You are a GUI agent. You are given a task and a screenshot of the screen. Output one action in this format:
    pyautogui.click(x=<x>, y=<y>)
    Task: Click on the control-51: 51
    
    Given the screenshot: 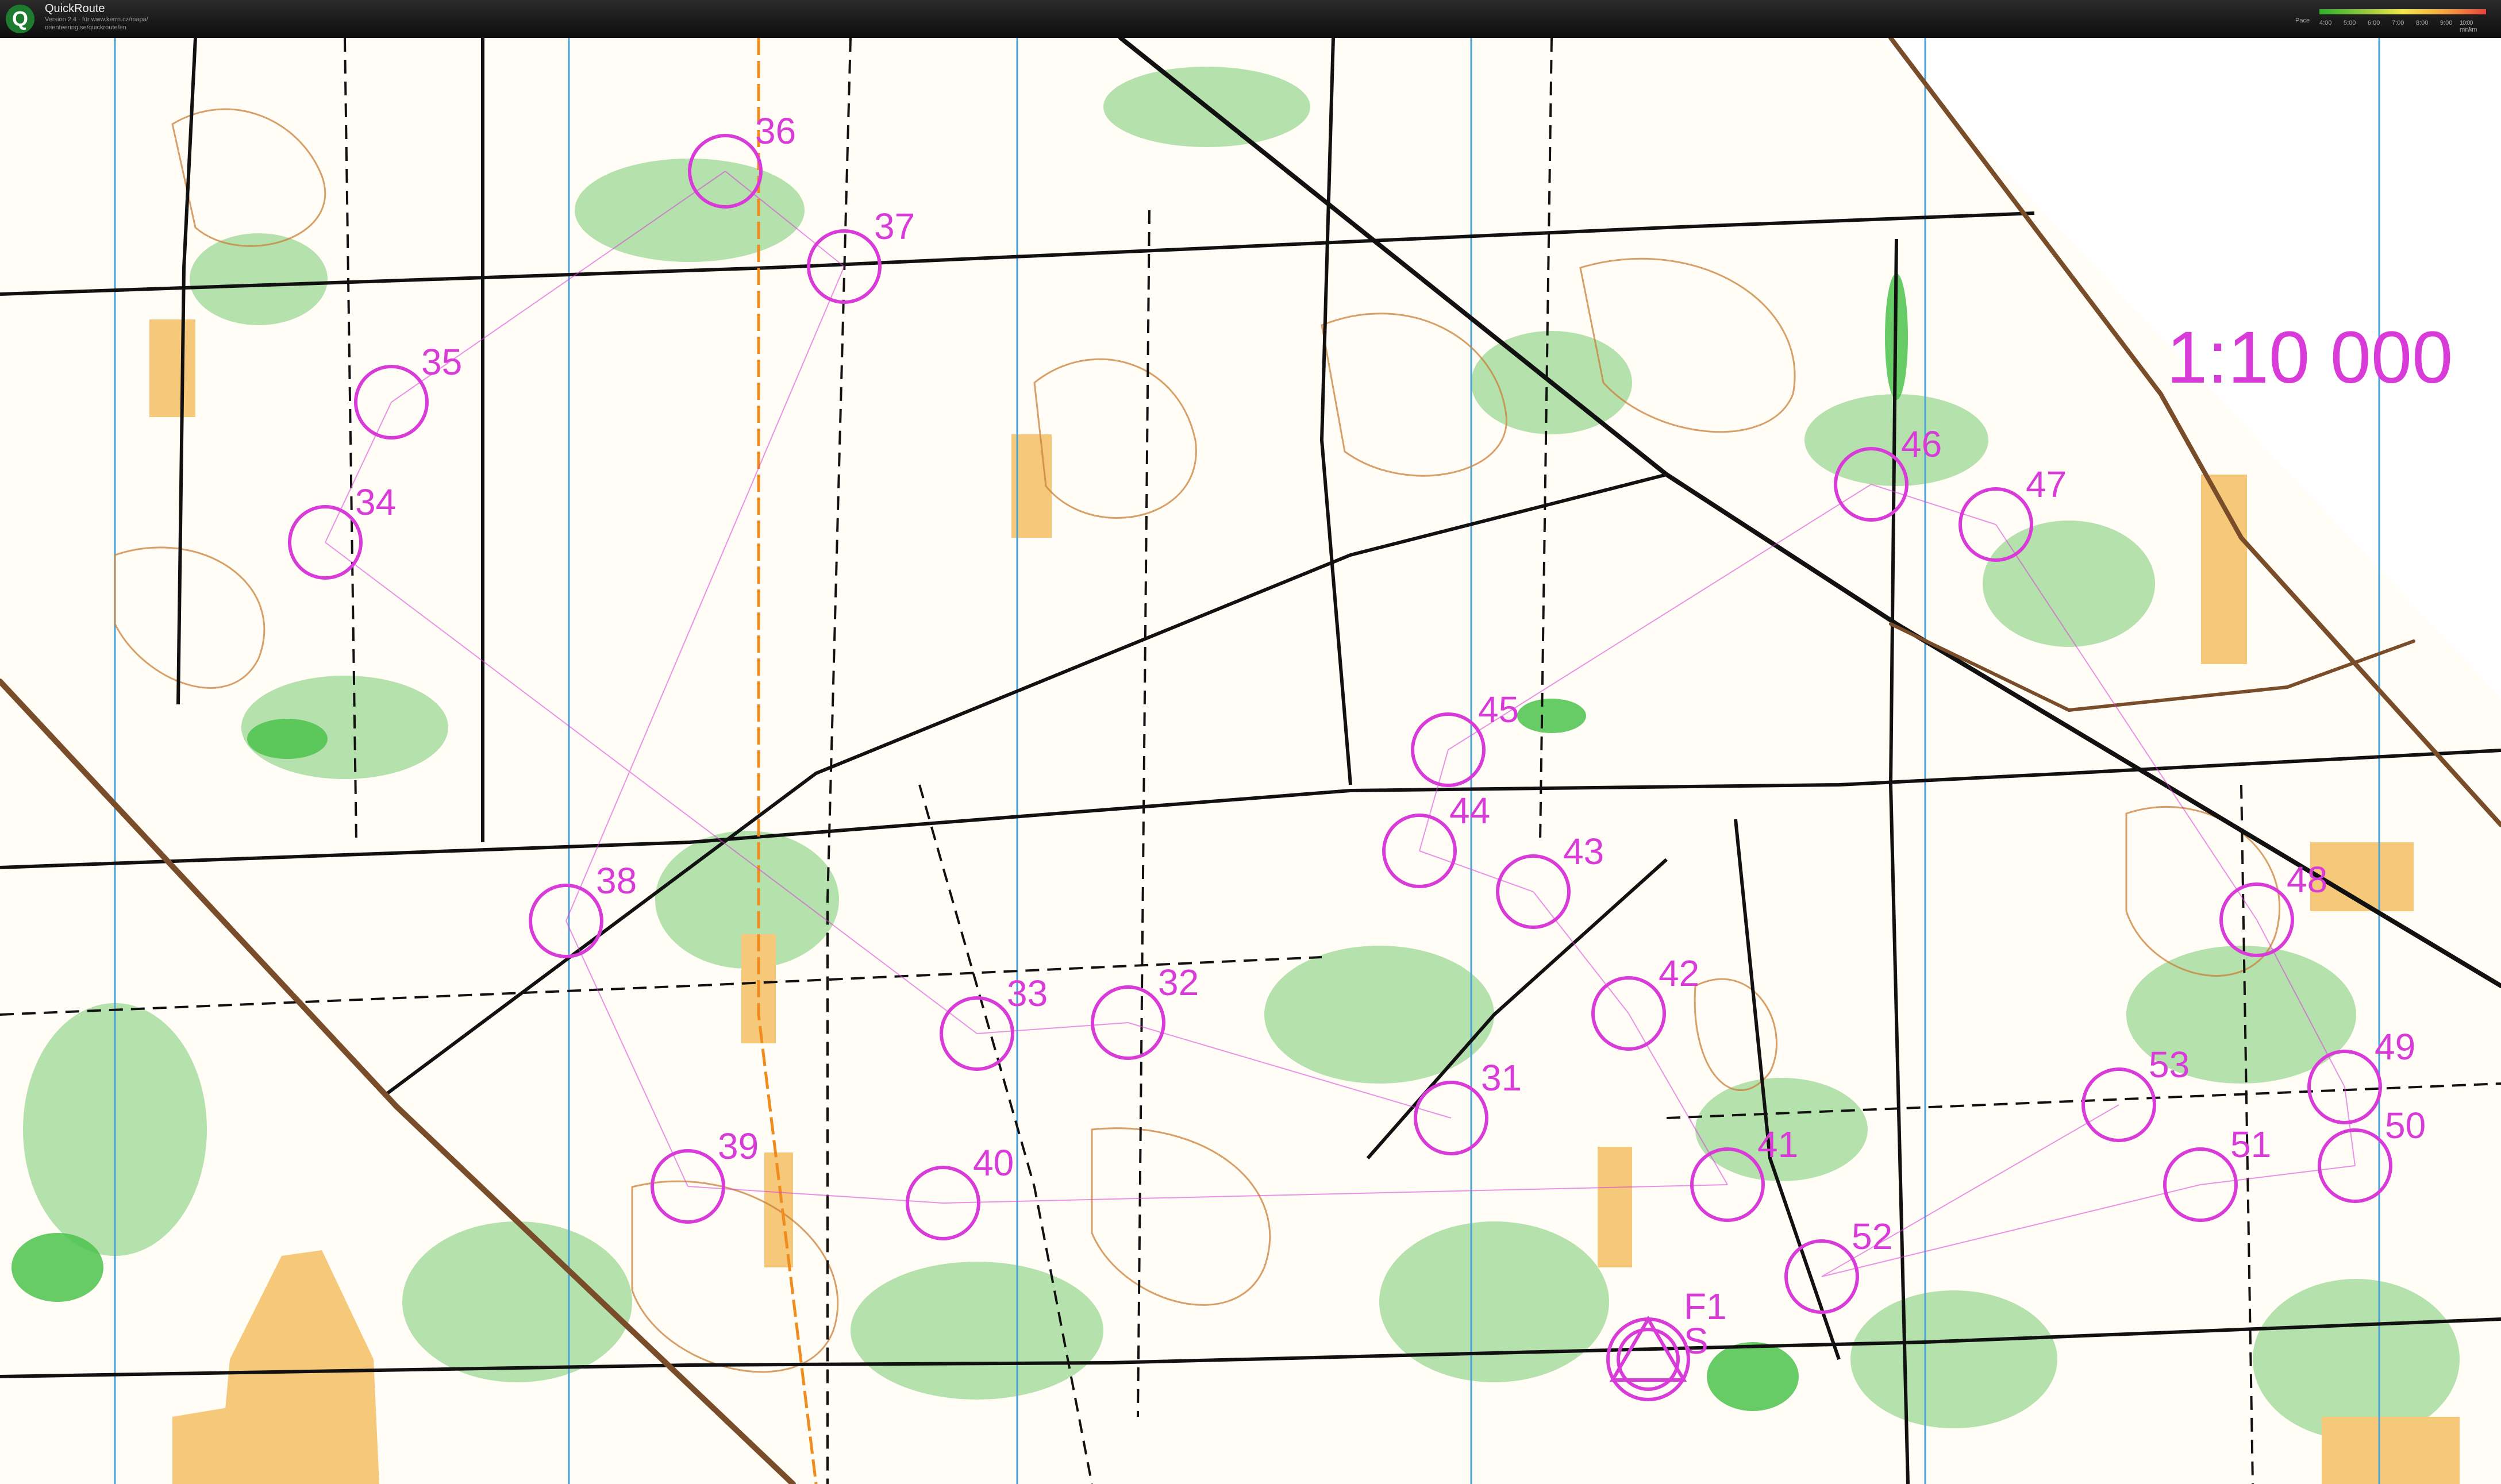 What is the action you would take?
    pyautogui.click(x=2217, y=1173)
    